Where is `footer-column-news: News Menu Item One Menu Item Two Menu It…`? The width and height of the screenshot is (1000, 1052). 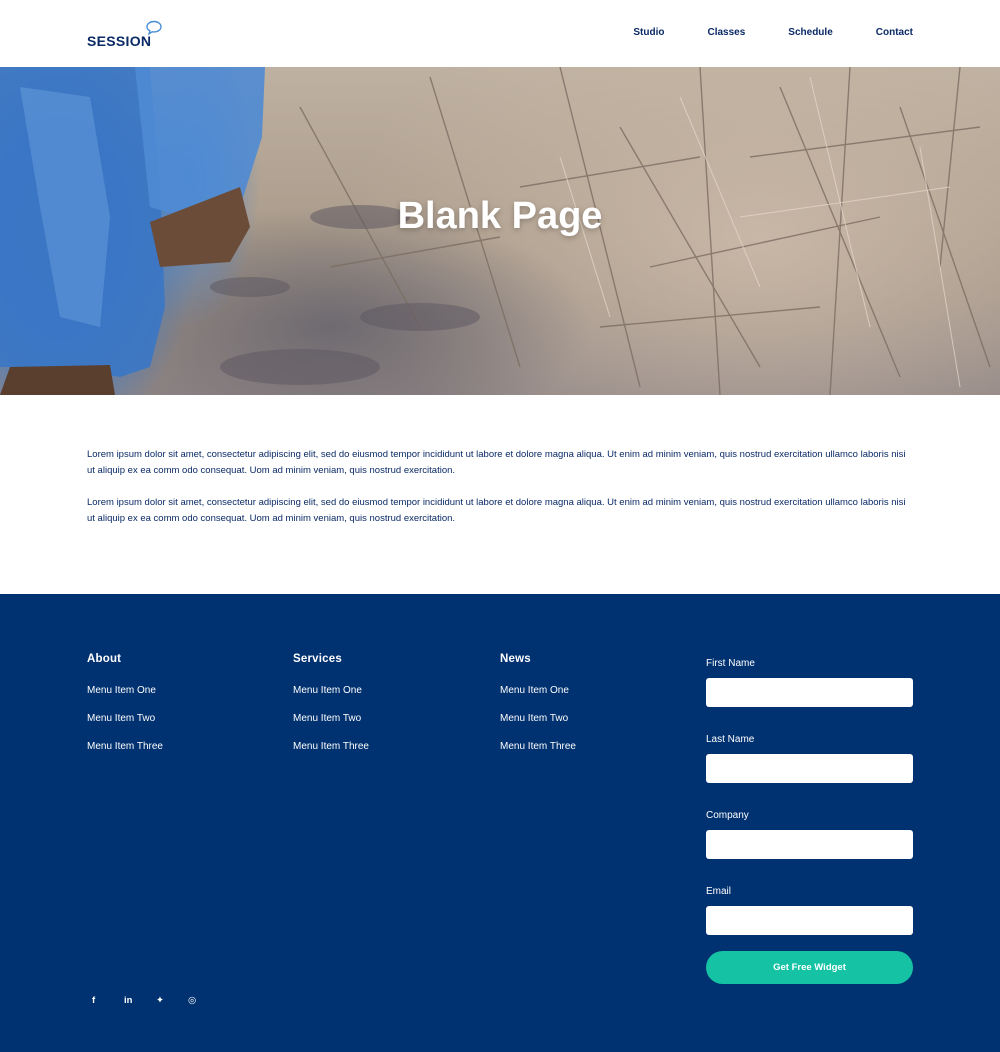 footer-column-news: News Menu Item One Menu Item Two Menu It… is located at coordinates (595, 711).